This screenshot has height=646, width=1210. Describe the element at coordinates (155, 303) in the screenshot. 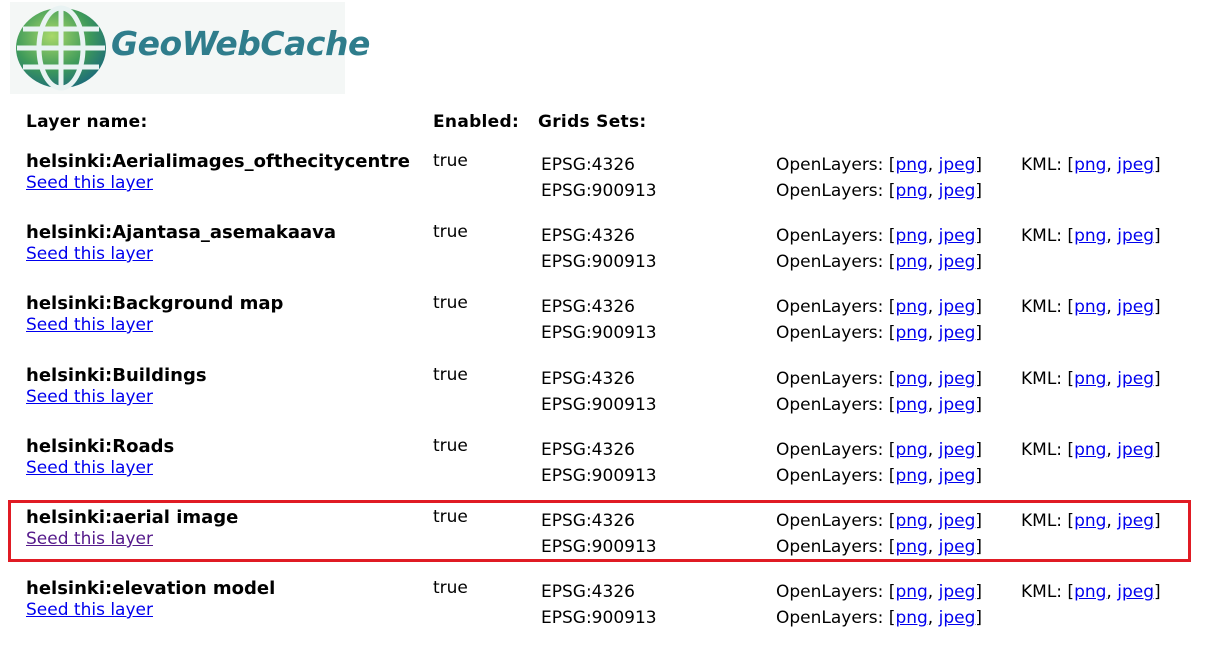

I see `layer-name: helsinki:Background map` at that location.